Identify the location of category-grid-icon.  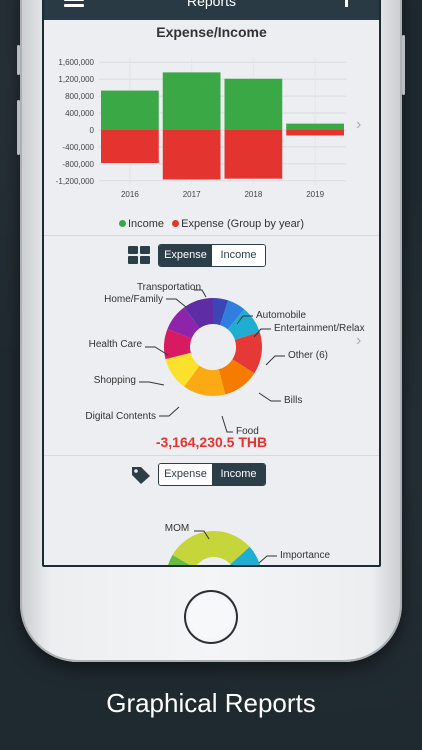
(140, 256).